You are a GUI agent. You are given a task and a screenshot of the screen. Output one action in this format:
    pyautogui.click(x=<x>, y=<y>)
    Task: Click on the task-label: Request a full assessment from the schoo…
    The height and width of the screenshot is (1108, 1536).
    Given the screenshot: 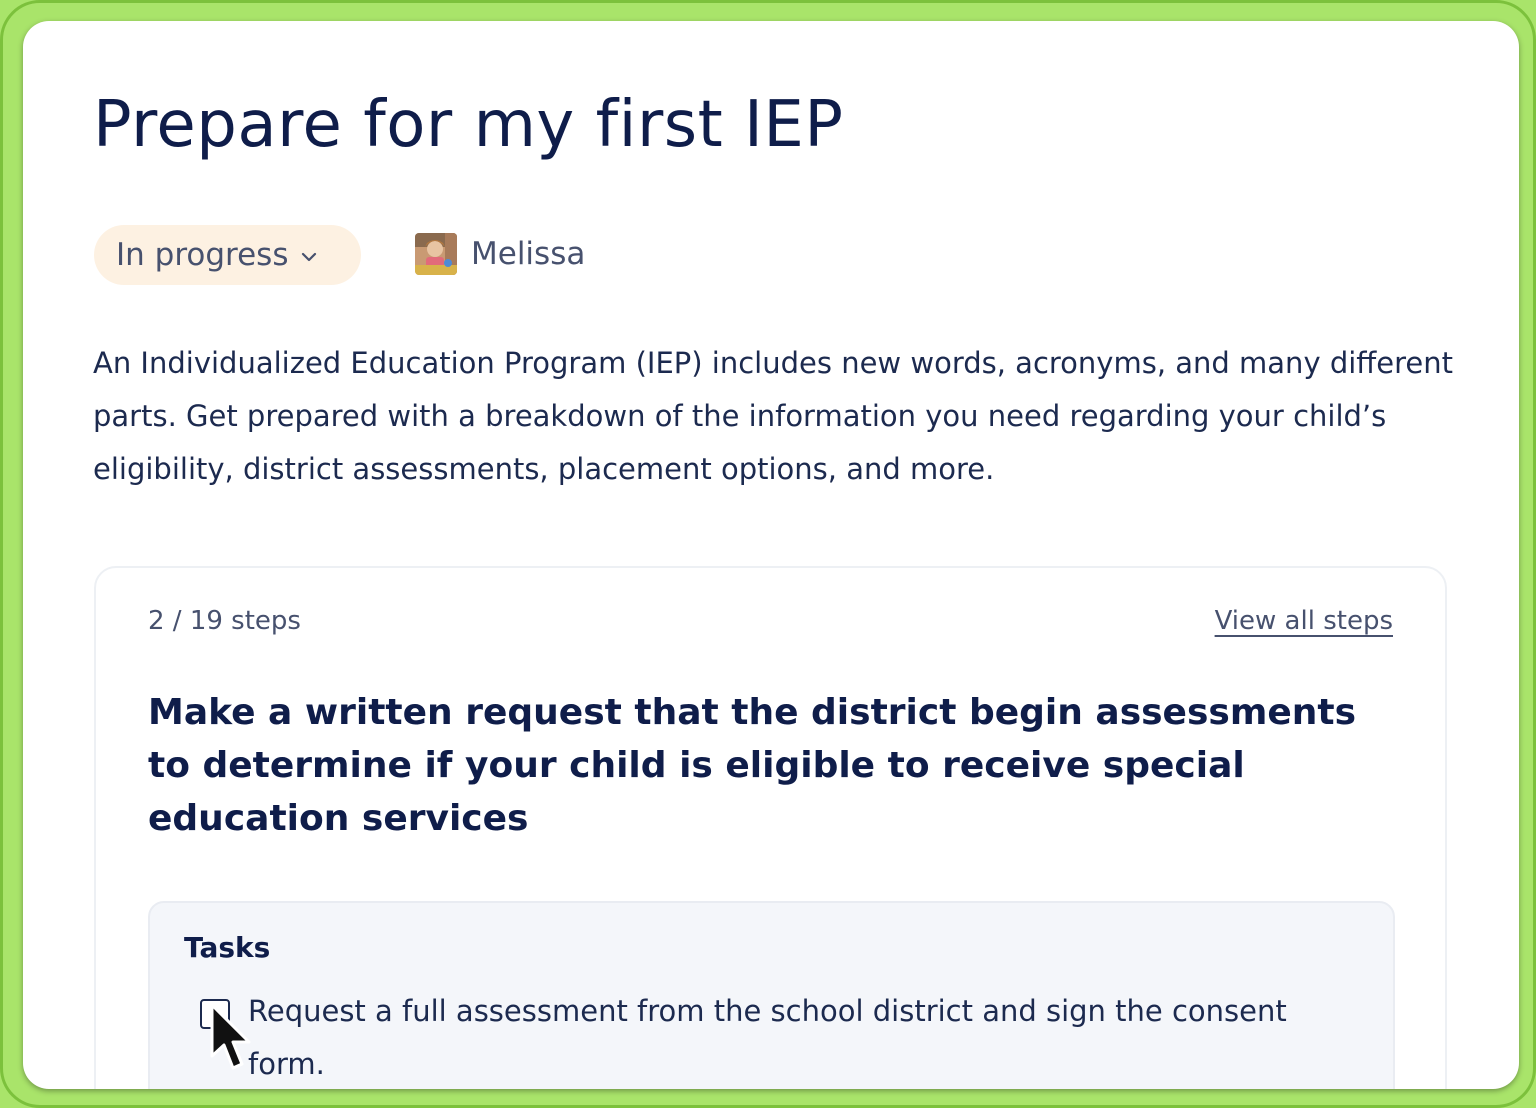 What is the action you would take?
    pyautogui.click(x=767, y=1037)
    